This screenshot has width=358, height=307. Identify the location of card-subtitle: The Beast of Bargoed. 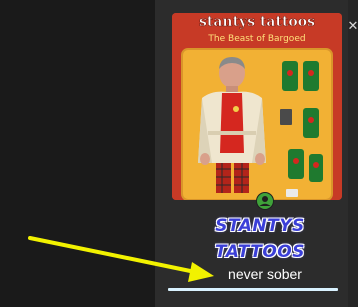
(256, 39).